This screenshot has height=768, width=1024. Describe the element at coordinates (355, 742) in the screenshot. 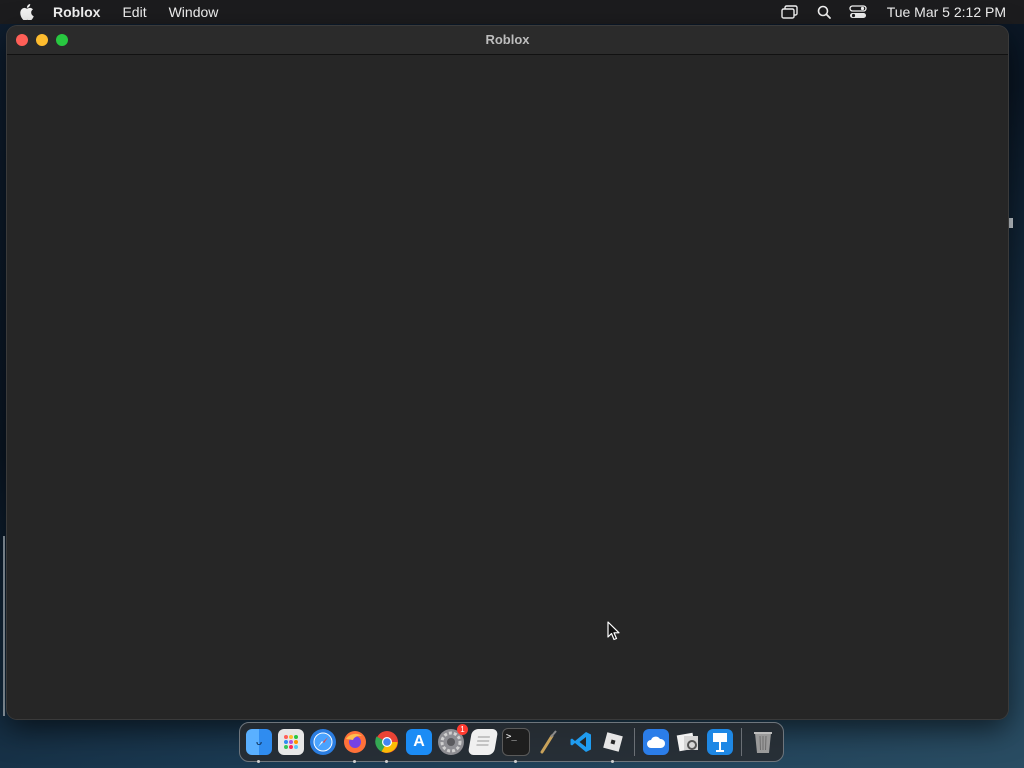

I see `firefox-icon` at that location.